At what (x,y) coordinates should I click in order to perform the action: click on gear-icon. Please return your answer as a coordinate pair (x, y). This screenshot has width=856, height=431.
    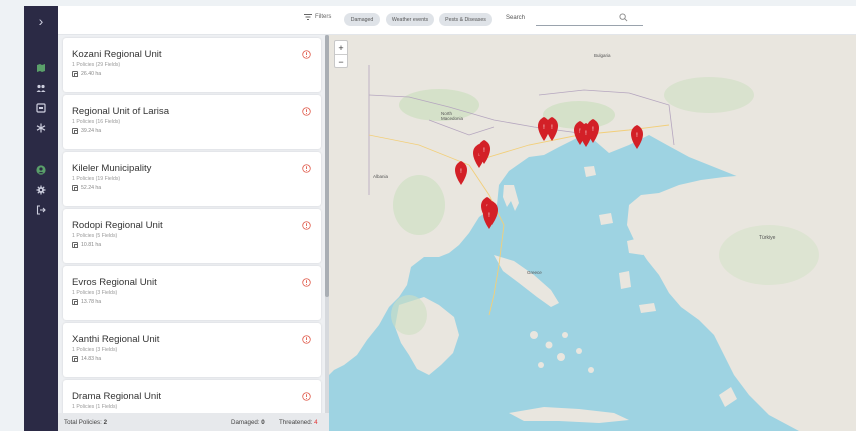
    Looking at the image, I should click on (41, 190).